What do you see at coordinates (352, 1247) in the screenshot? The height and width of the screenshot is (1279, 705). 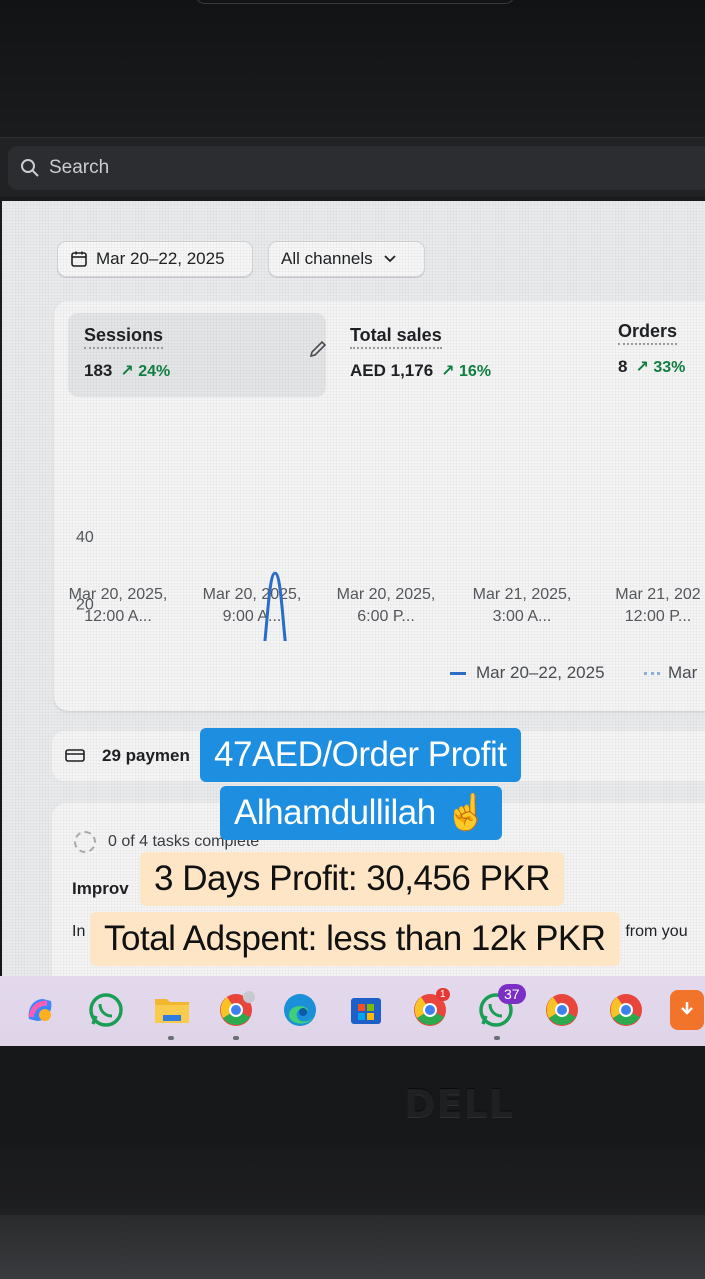 I see `laptop-hinge` at bounding box center [352, 1247].